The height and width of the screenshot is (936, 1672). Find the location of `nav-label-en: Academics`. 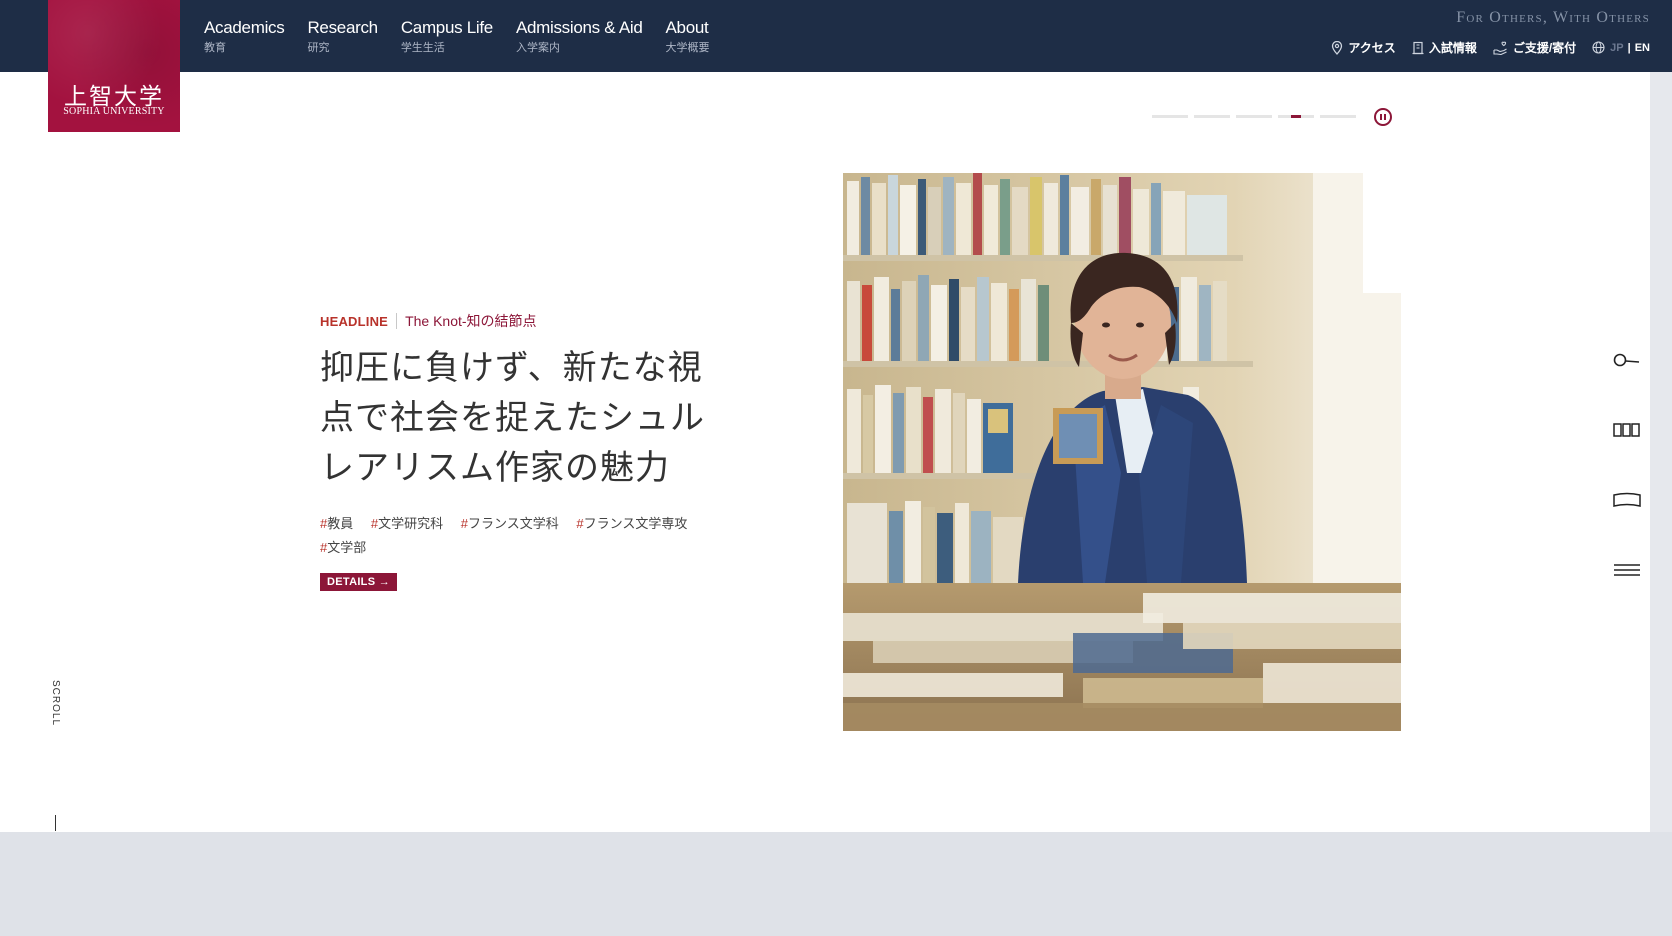

nav-label-en: Academics is located at coordinates (244, 27).